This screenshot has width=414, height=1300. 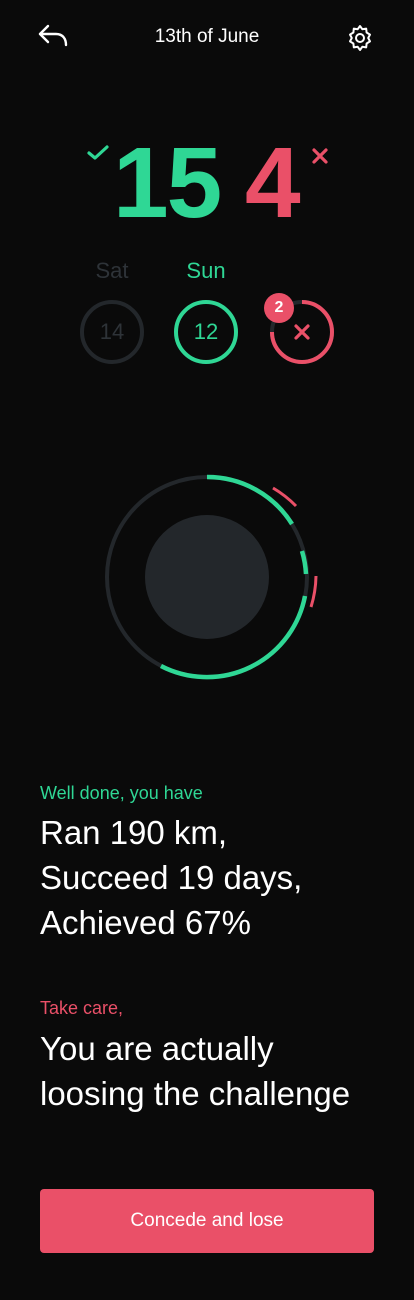 What do you see at coordinates (206, 270) in the screenshot?
I see `day-label-sun: Sun` at bounding box center [206, 270].